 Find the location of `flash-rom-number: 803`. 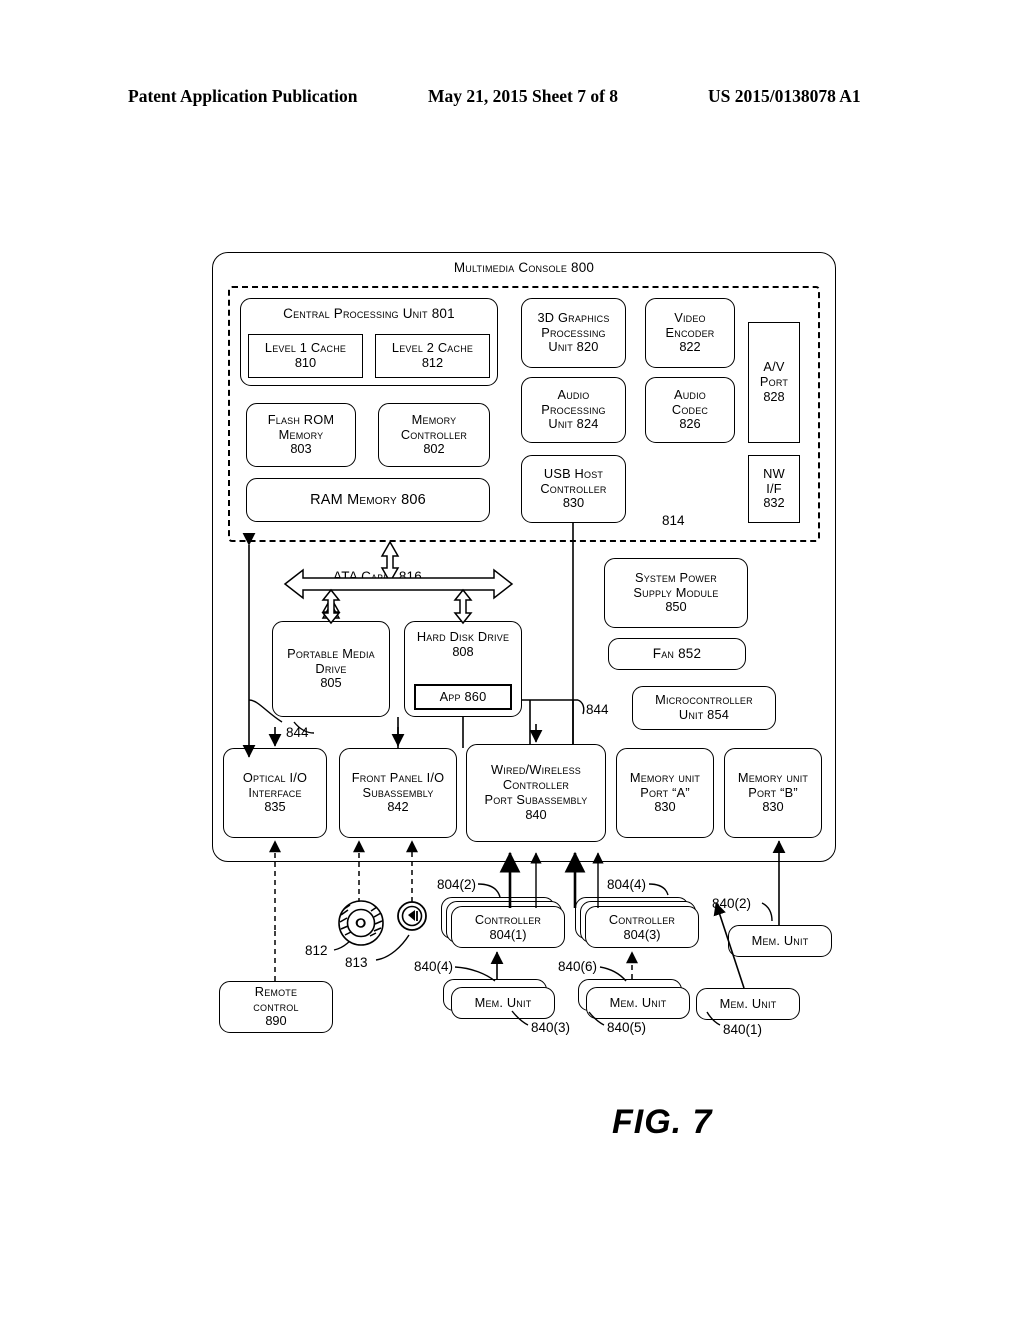

flash-rom-number: 803 is located at coordinates (301, 449).